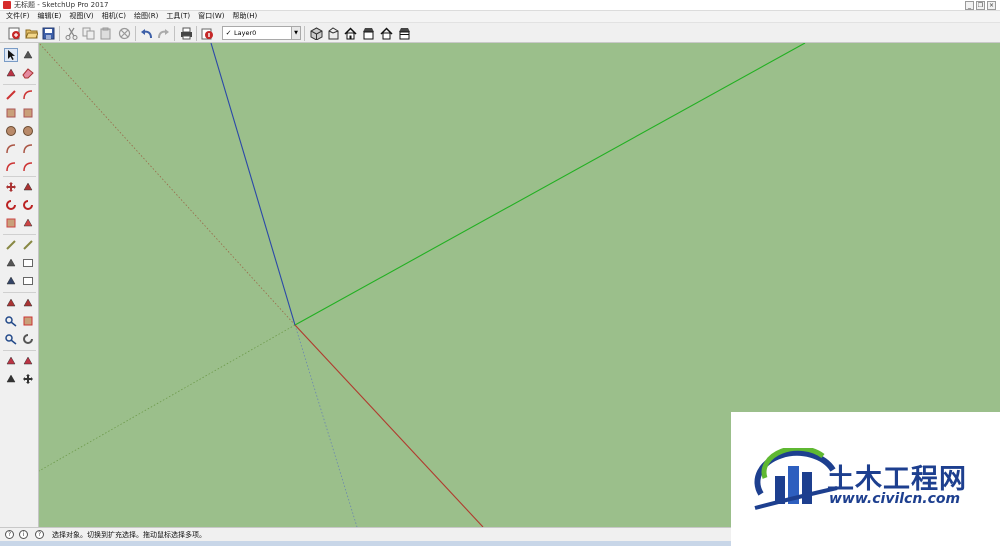 The image size is (1000, 546). Describe the element at coordinates (326, 425) in the screenshot. I see `blue-axis-negative` at that location.